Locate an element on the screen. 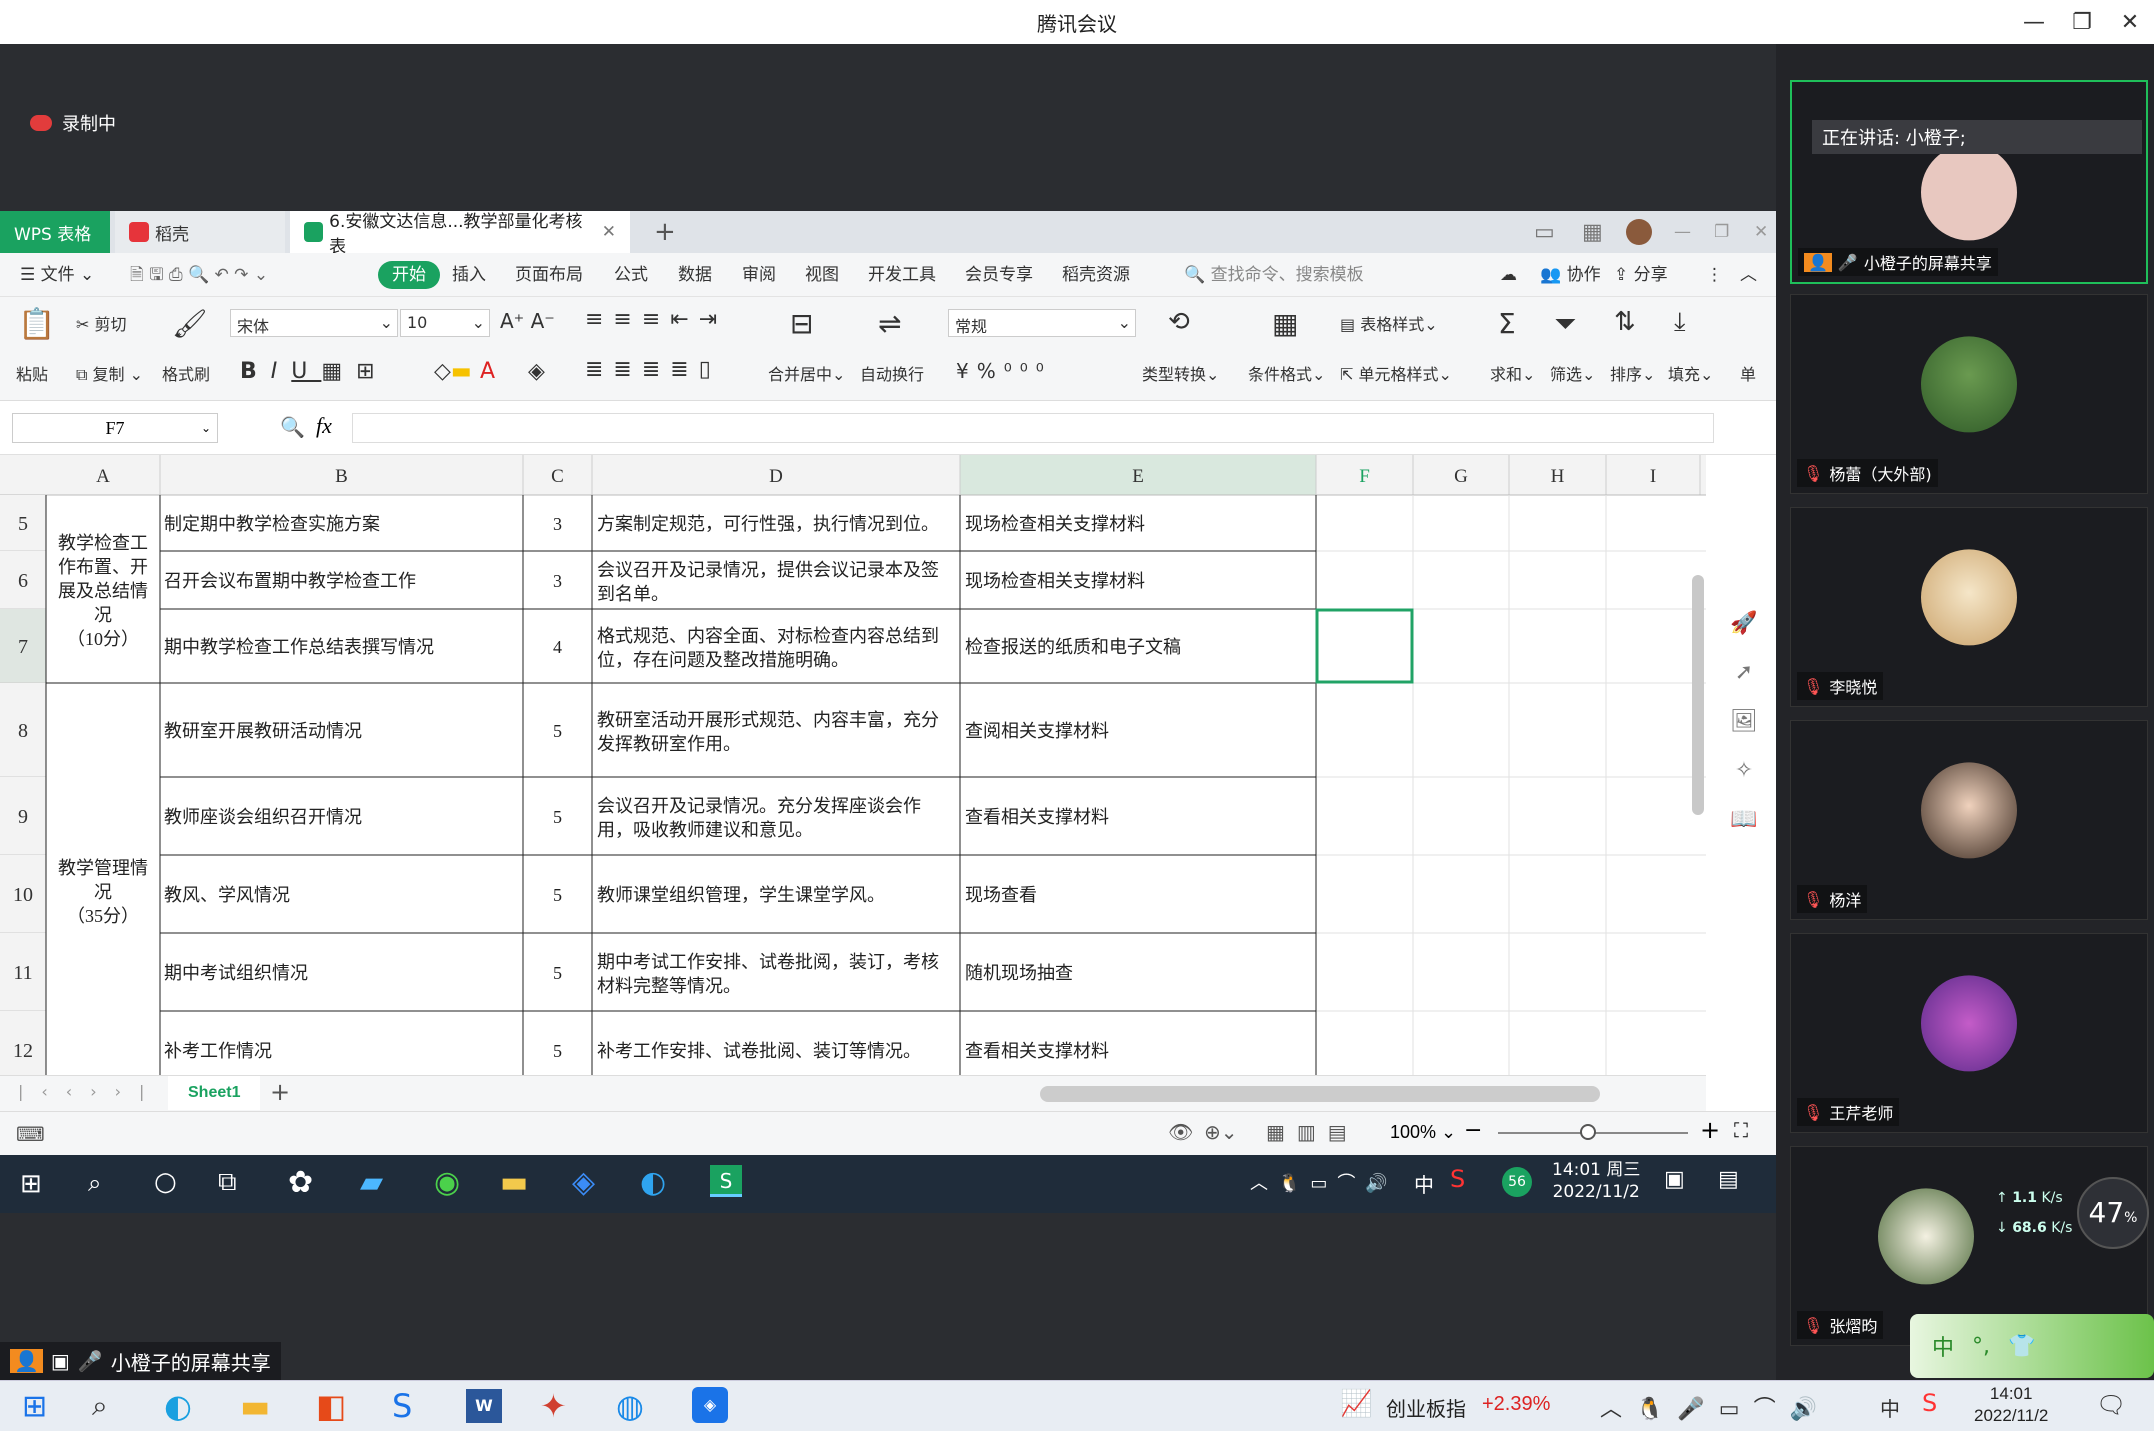 Image resolution: width=2154 pixels, height=1431 pixels. tray-icons: ︿🐧▭⌒🔊 is located at coordinates (1324, 1182).